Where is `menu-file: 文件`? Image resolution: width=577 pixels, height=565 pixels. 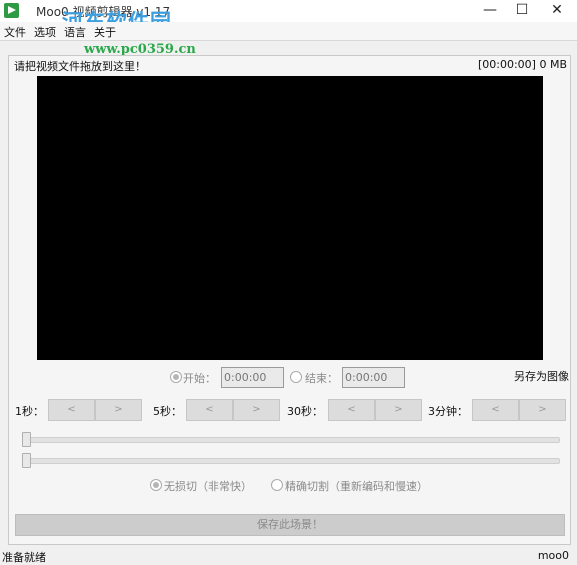
menu-file: 文件 is located at coordinates (15, 32).